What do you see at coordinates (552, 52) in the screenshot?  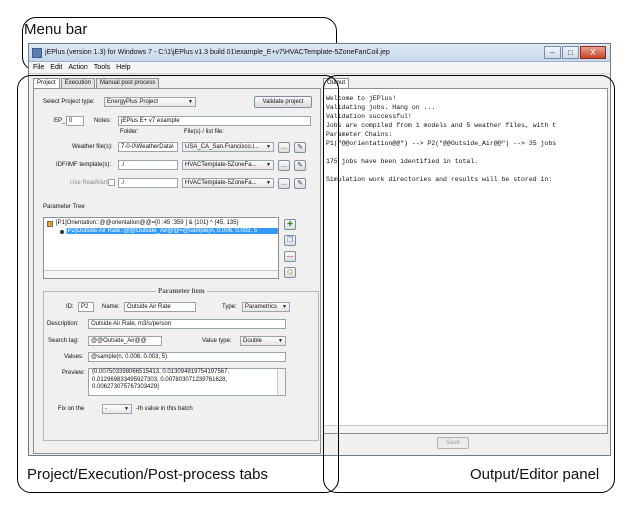 I see `minimize-button: –` at bounding box center [552, 52].